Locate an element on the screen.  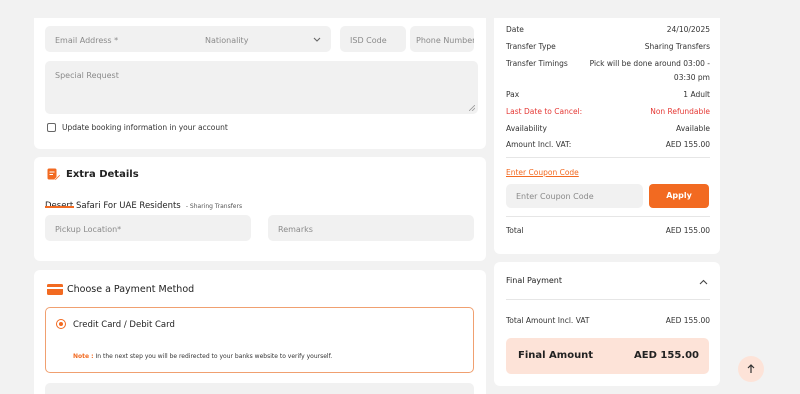
summary-row-value: Sharing Transfers is located at coordinates (677, 46).